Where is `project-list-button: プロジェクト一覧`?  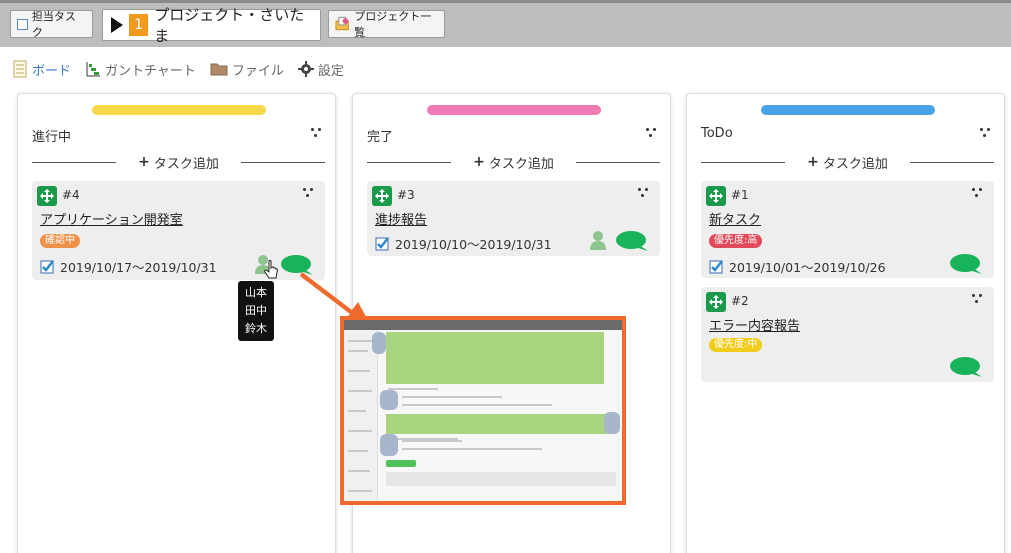 project-list-button: プロジェクト一覧 is located at coordinates (386, 24).